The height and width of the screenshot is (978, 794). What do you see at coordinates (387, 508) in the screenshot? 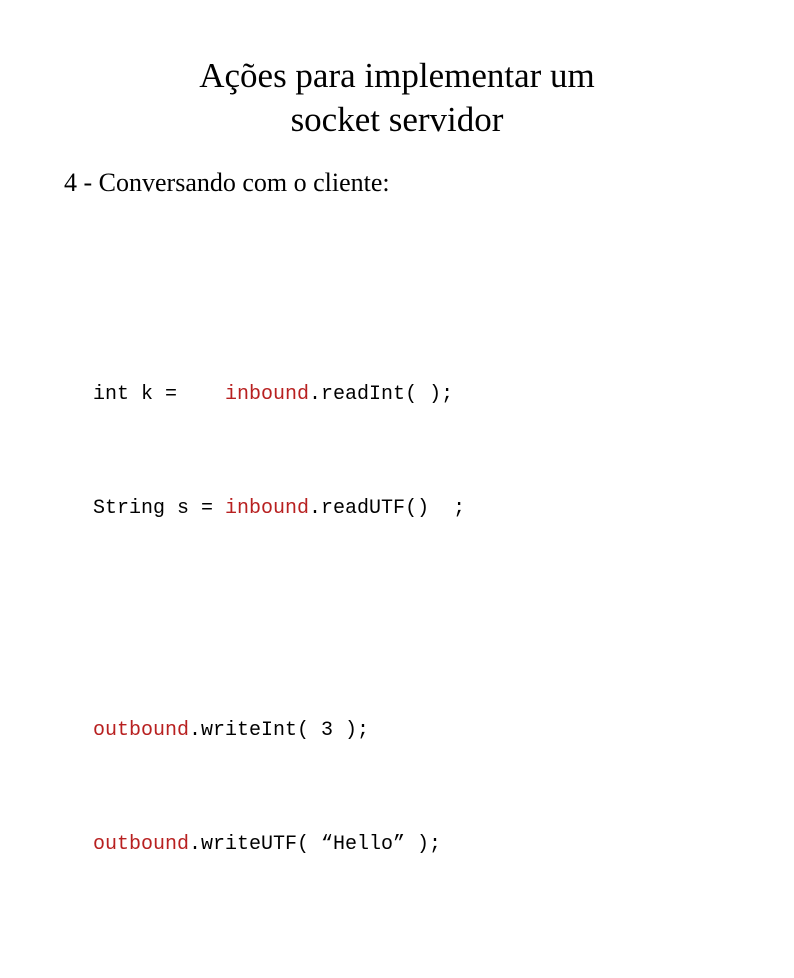
I see `code-token: .readUTF() ;` at bounding box center [387, 508].